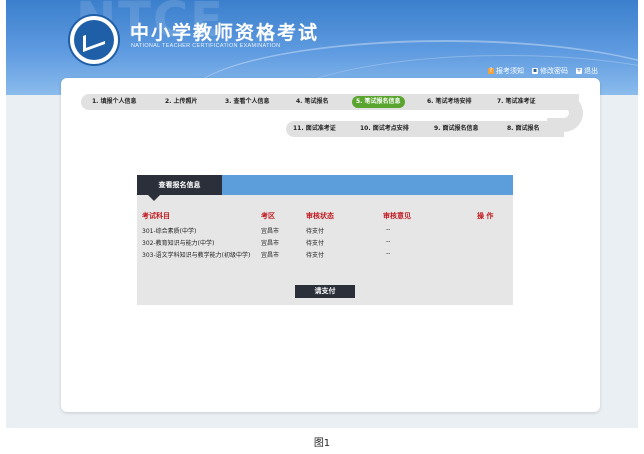 The image size is (644, 454). Describe the element at coordinates (449, 102) in the screenshot. I see `step-6: 6. 笔试考场安排` at that location.